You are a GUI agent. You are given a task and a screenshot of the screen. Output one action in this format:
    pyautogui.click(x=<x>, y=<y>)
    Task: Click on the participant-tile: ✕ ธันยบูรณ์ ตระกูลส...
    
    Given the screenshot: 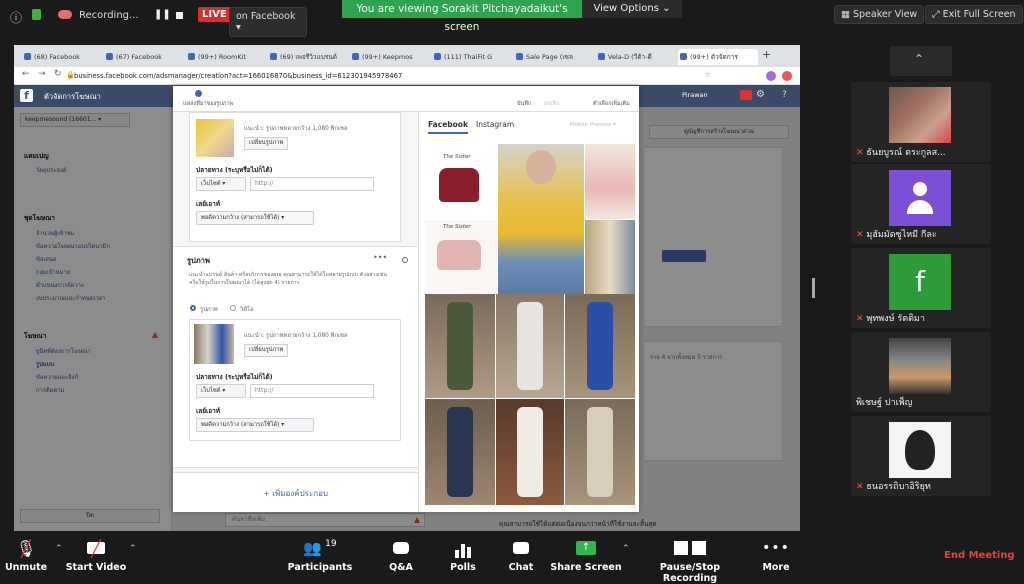 What is the action you would take?
    pyautogui.click(x=921, y=122)
    